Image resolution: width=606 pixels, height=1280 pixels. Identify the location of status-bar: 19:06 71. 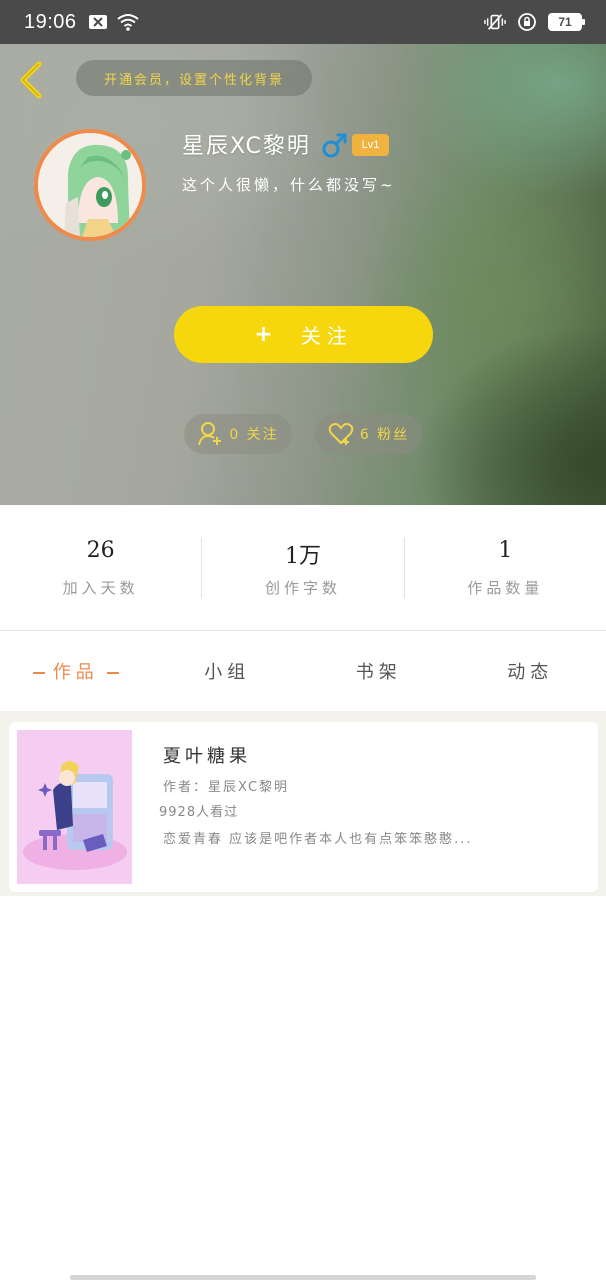
(303, 22).